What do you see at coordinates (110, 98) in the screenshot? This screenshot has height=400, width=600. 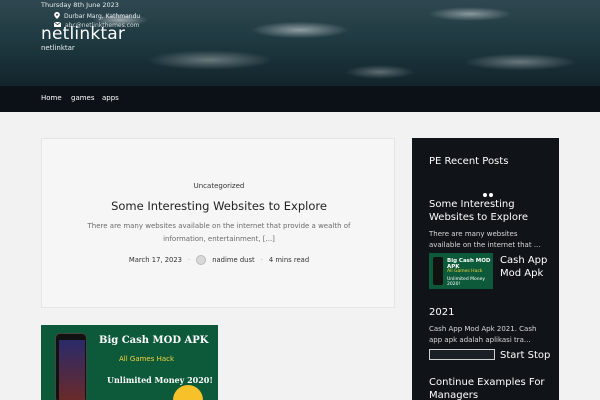 I see `nav-item-apps: apps` at bounding box center [110, 98].